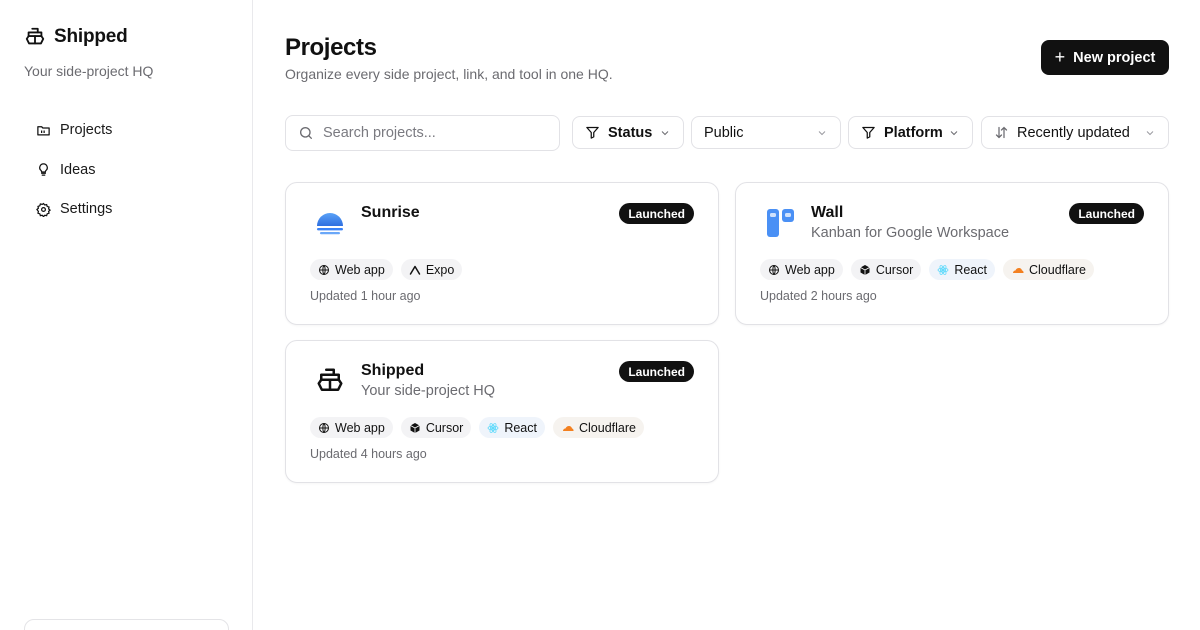 The height and width of the screenshot is (630, 1200). I want to click on sidebar-item-projects: Projects, so click(126, 130).